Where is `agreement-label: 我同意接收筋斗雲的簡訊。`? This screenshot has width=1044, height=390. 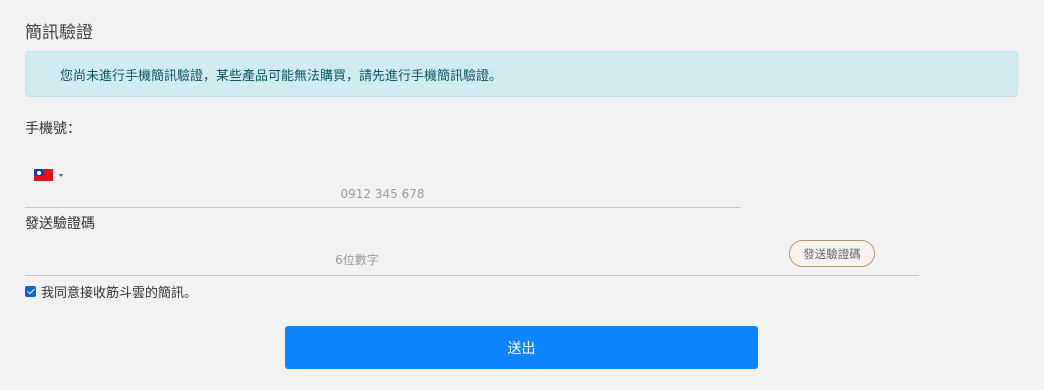 agreement-label: 我同意接收筋斗雲的簡訊。 is located at coordinates (119, 293).